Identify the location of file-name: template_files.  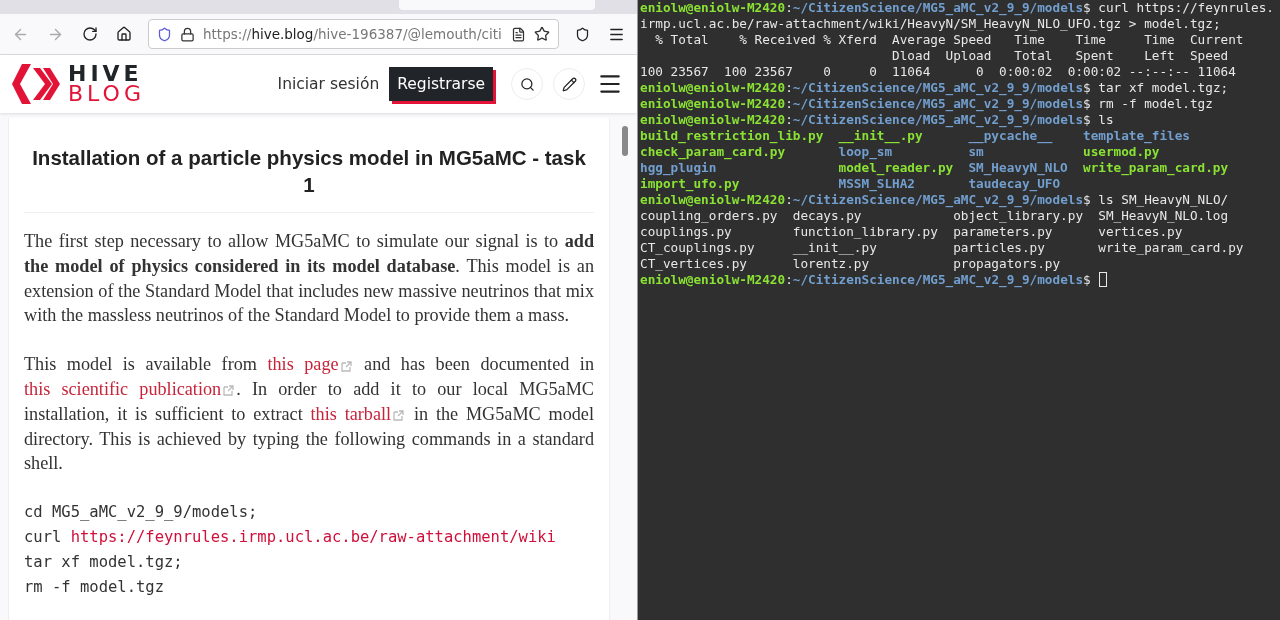
(1136, 135).